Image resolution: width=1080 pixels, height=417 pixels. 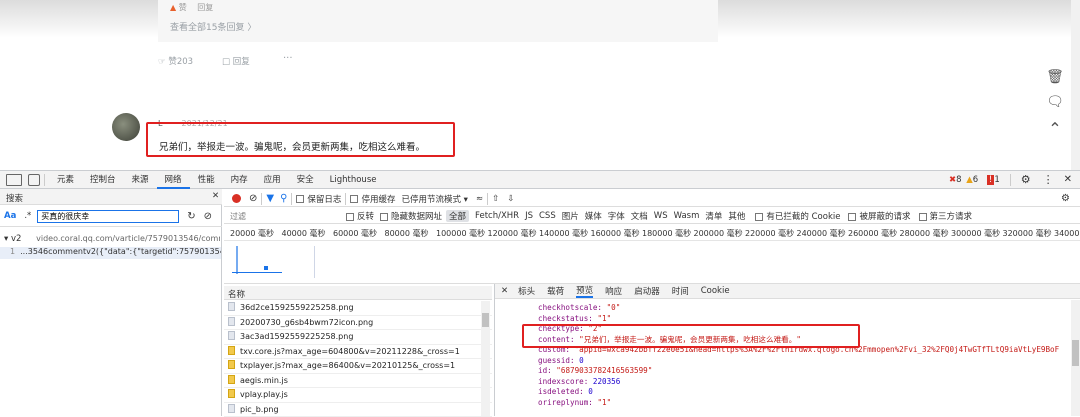 What do you see at coordinates (604, 370) in the screenshot?
I see `json-value: "6879033782416563599"` at bounding box center [604, 370].